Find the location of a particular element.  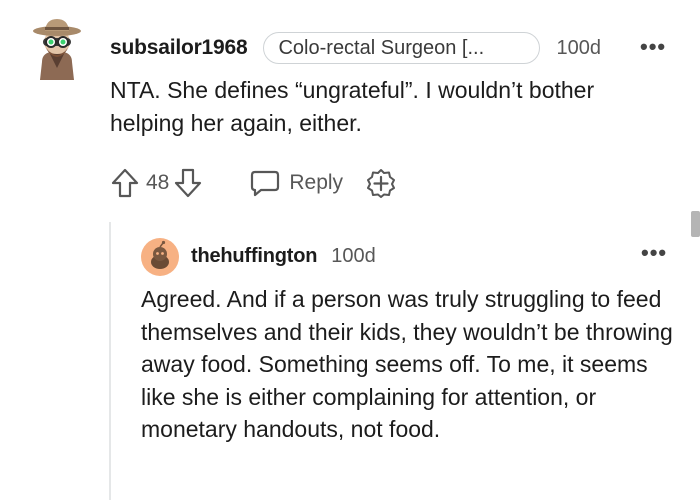

speech-bubble-icon is located at coordinates (265, 183).